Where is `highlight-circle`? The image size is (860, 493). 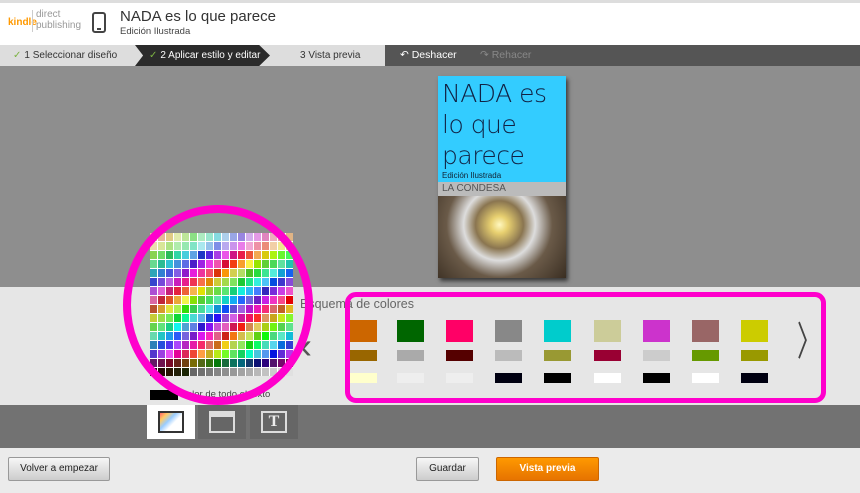
highlight-circle is located at coordinates (218, 305).